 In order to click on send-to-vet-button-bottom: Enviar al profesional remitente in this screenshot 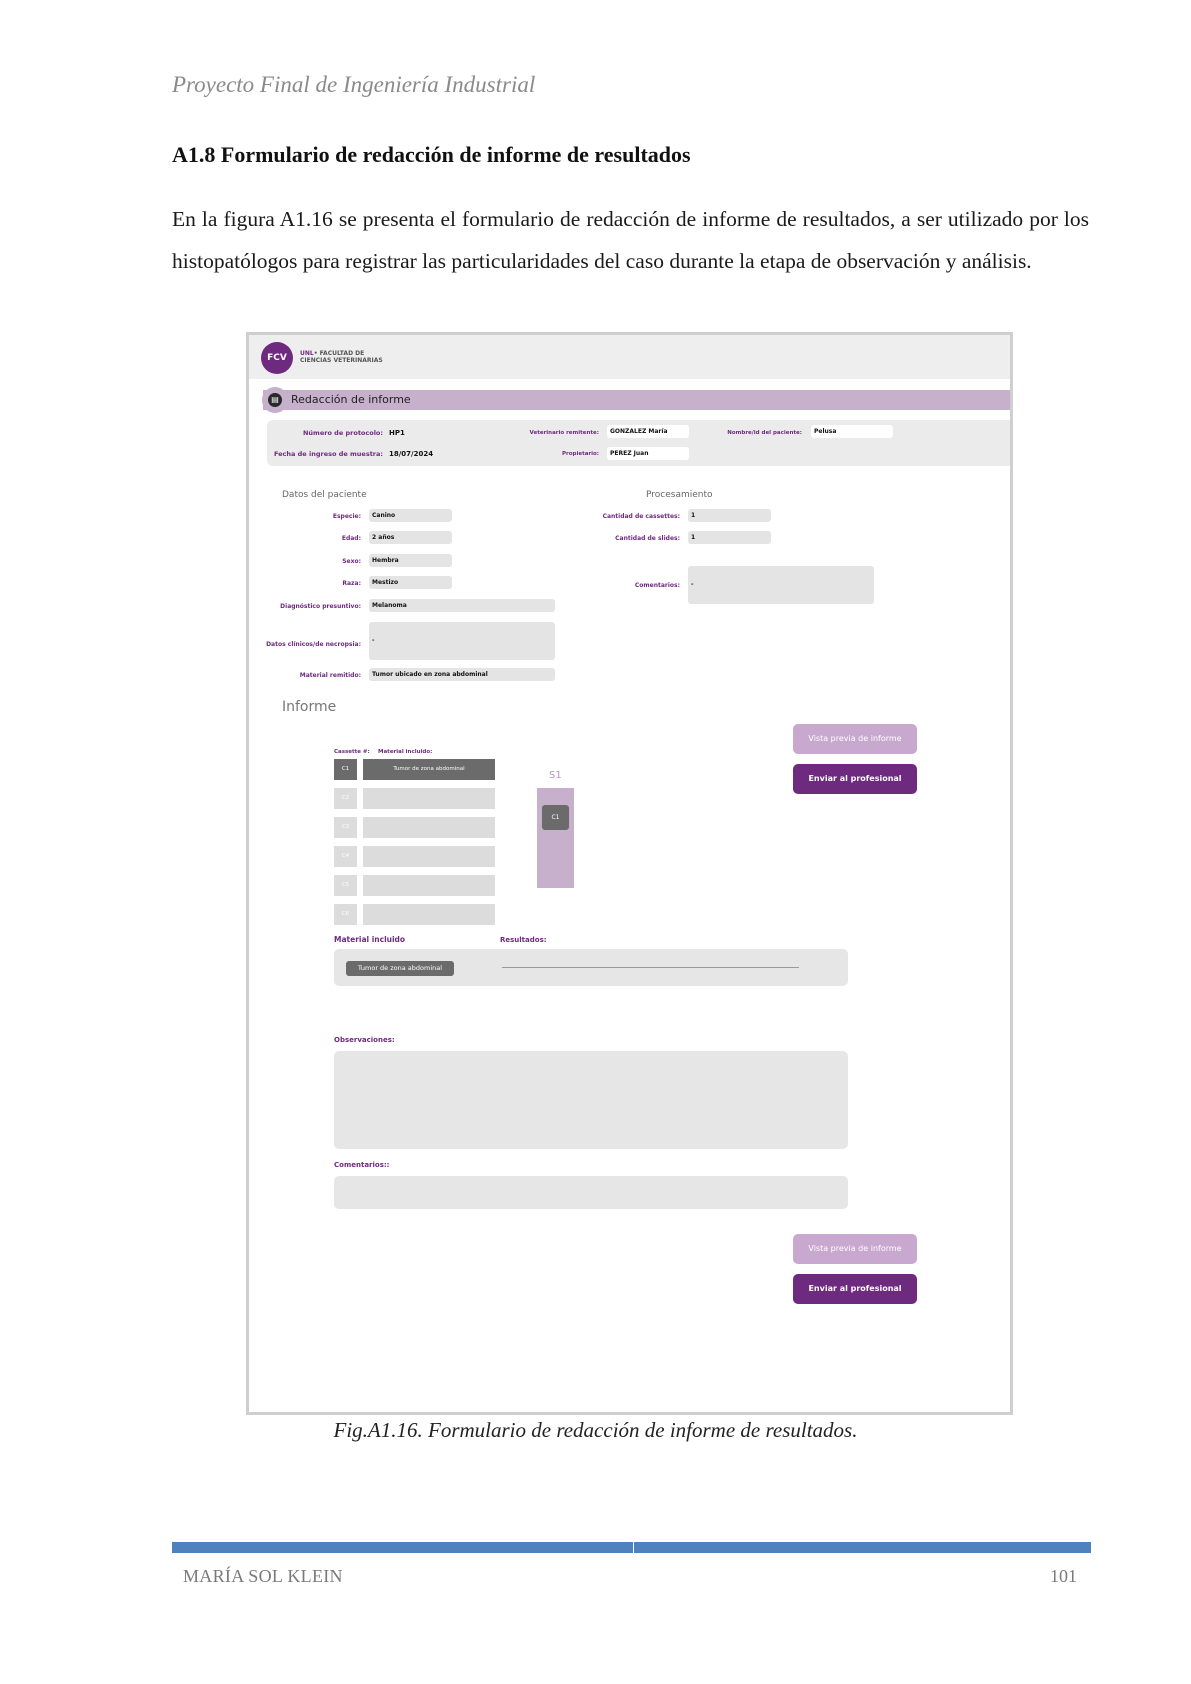, I will do `click(855, 1298)`.